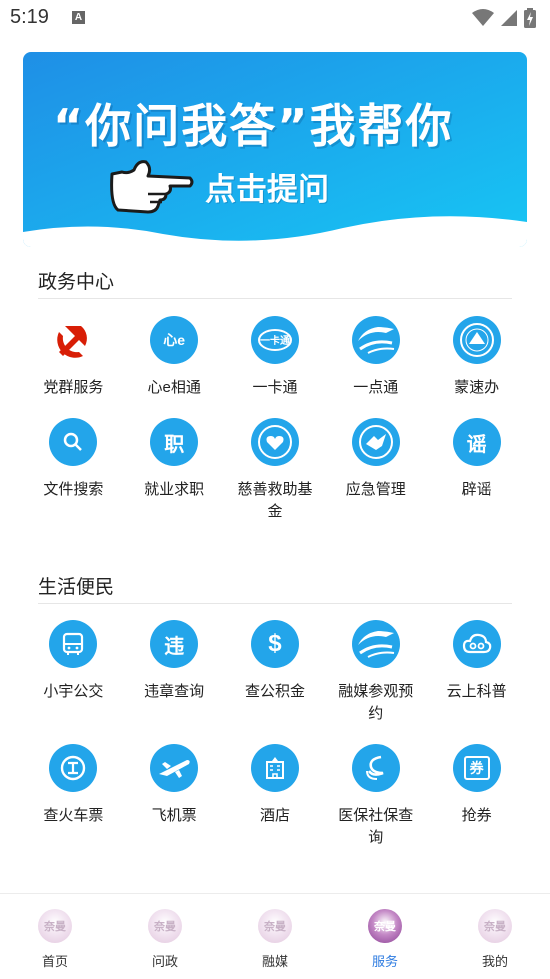 The image size is (550, 979). Describe the element at coordinates (73, 768) in the screenshot. I see `train-icon` at that location.